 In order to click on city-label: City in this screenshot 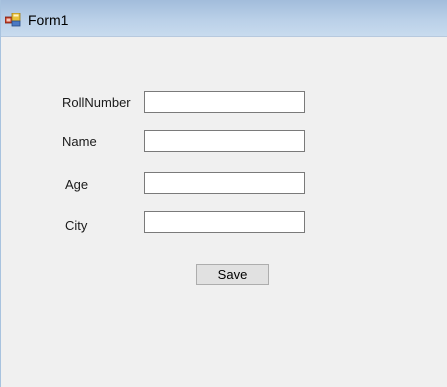, I will do `click(76, 225)`.